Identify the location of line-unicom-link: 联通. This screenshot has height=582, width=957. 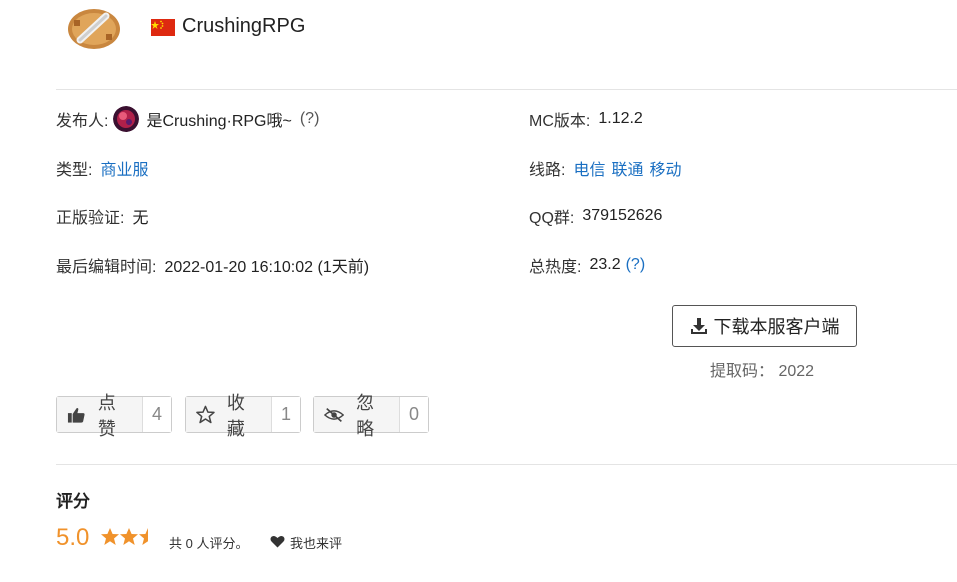
(627, 168).